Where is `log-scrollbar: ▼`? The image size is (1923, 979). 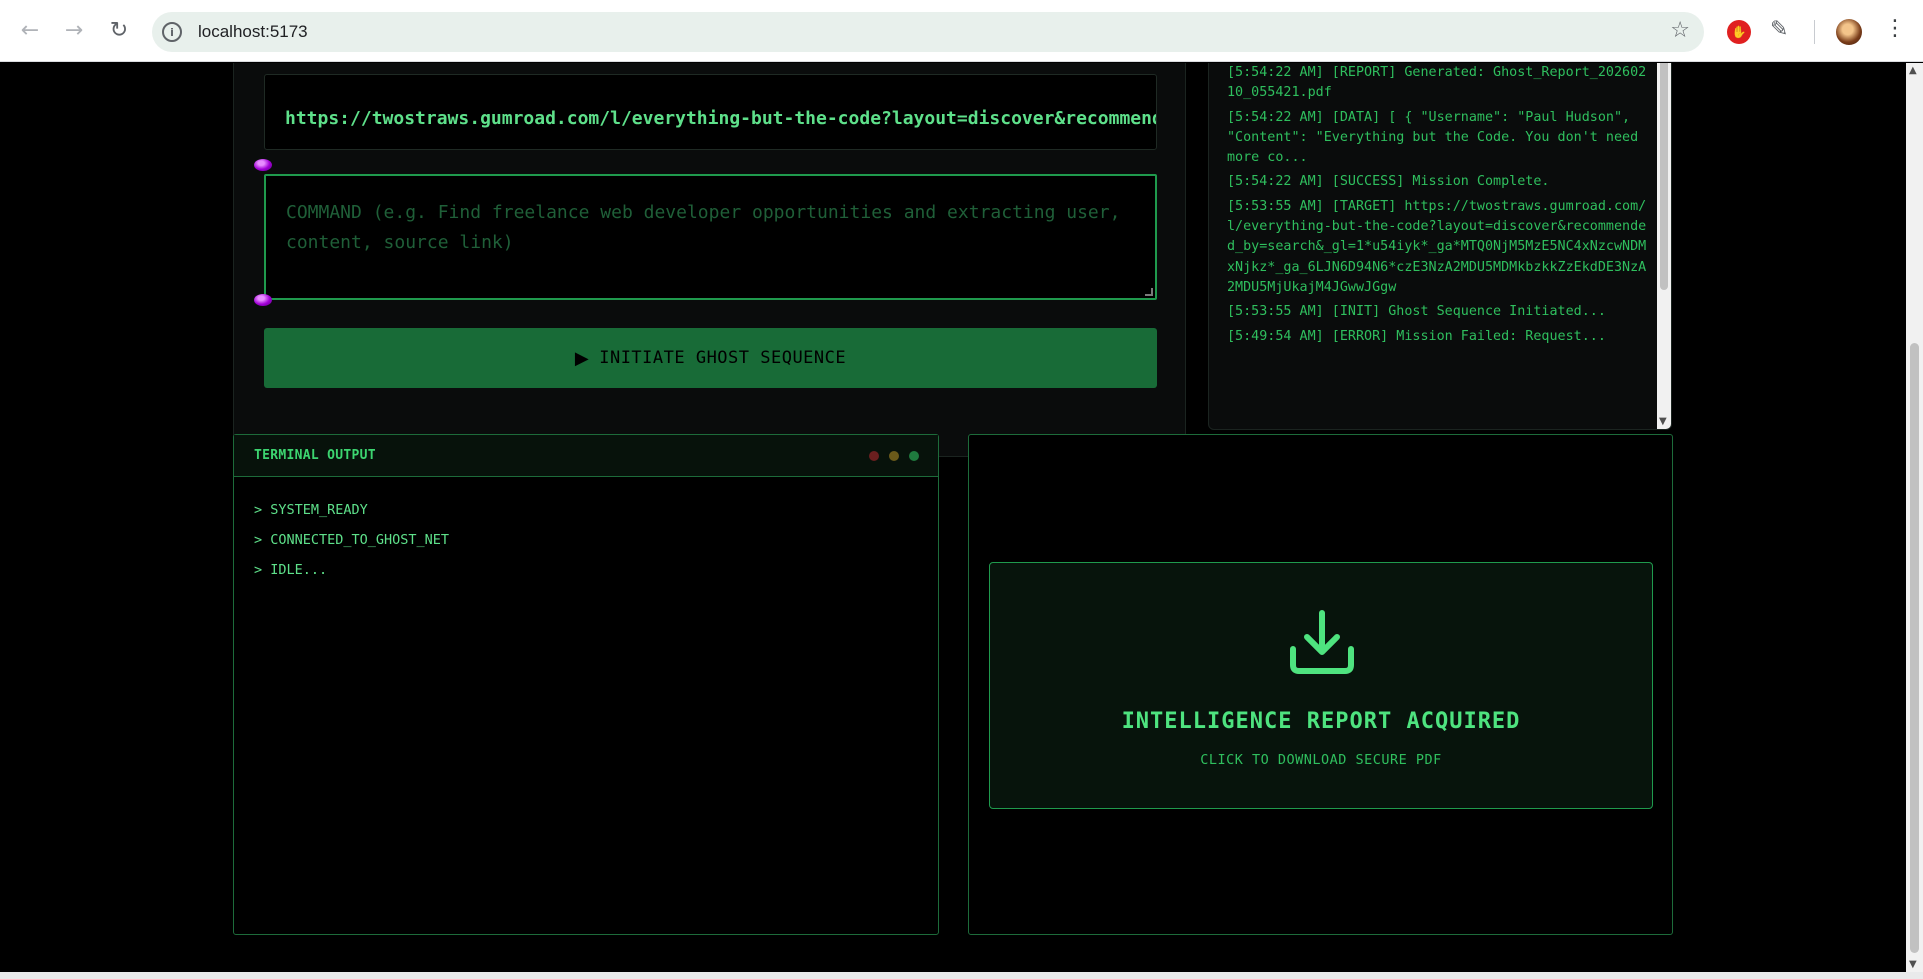 log-scrollbar: ▼ is located at coordinates (1664, 246).